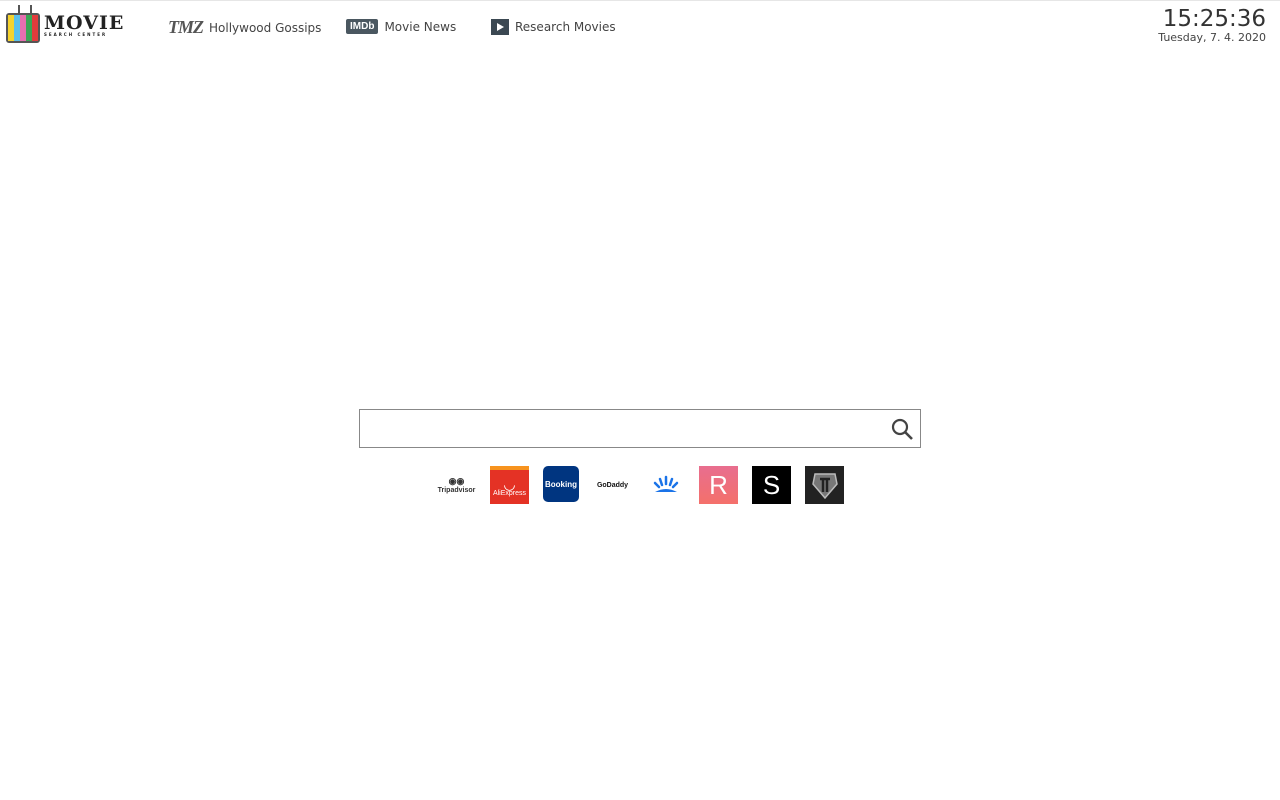 The width and height of the screenshot is (1280, 800). Describe the element at coordinates (265, 27) in the screenshot. I see `nav-label: Hollywood Gossips` at that location.